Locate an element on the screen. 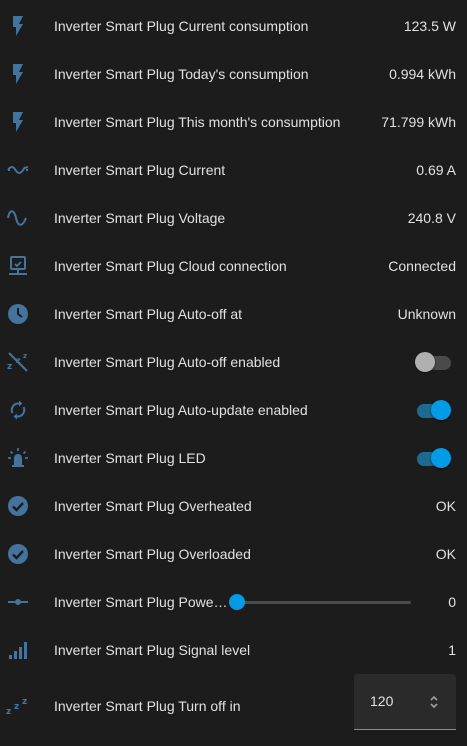  current-ac-icon is located at coordinates (18, 170).